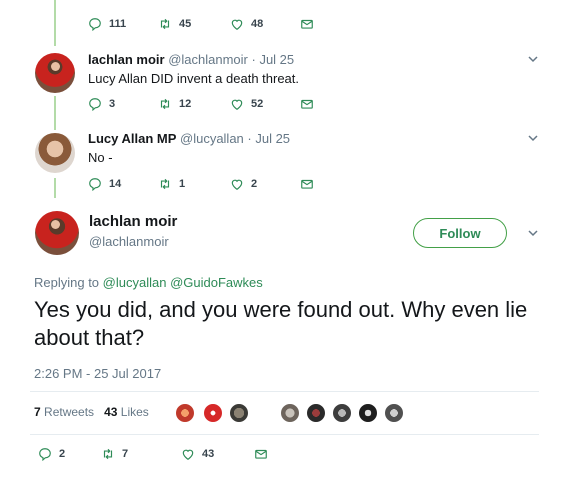  Describe the element at coordinates (111, 412) in the screenshot. I see `likes-count: 43` at that location.